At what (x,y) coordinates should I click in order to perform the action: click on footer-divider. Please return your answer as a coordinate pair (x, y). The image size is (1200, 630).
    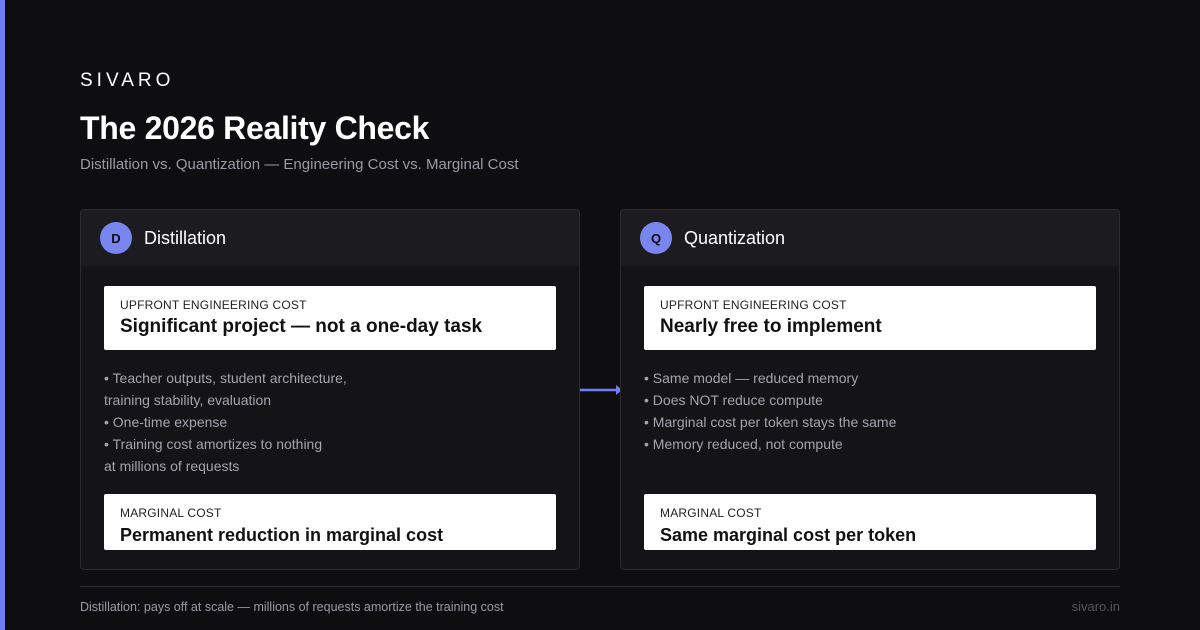
    Looking at the image, I should click on (600, 586).